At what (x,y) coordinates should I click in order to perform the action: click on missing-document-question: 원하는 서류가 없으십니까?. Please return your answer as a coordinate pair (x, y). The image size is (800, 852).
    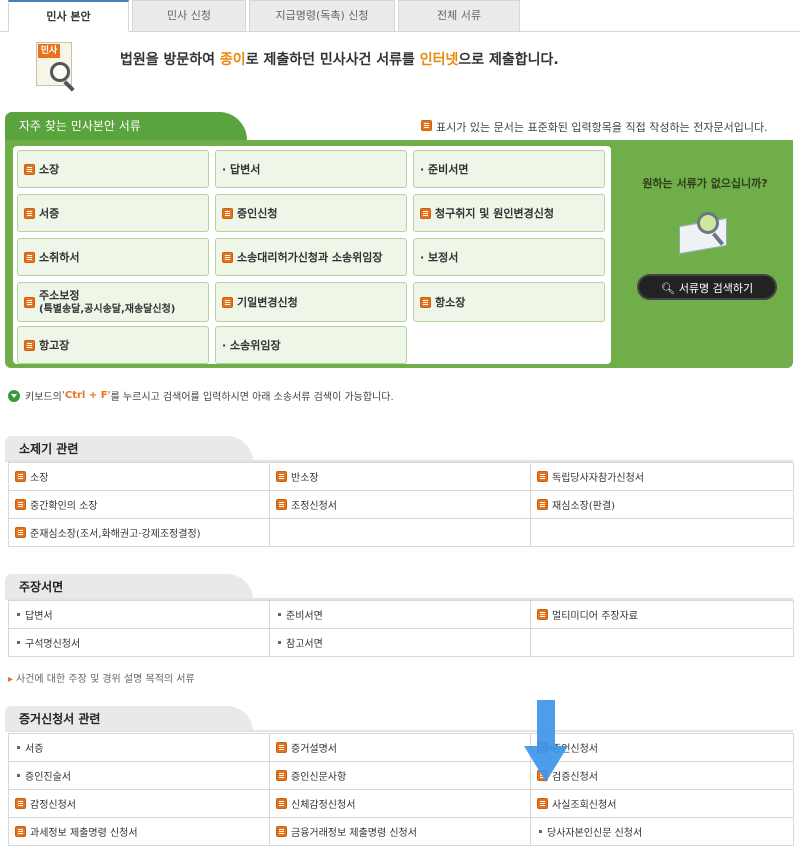
    Looking at the image, I should click on (705, 183).